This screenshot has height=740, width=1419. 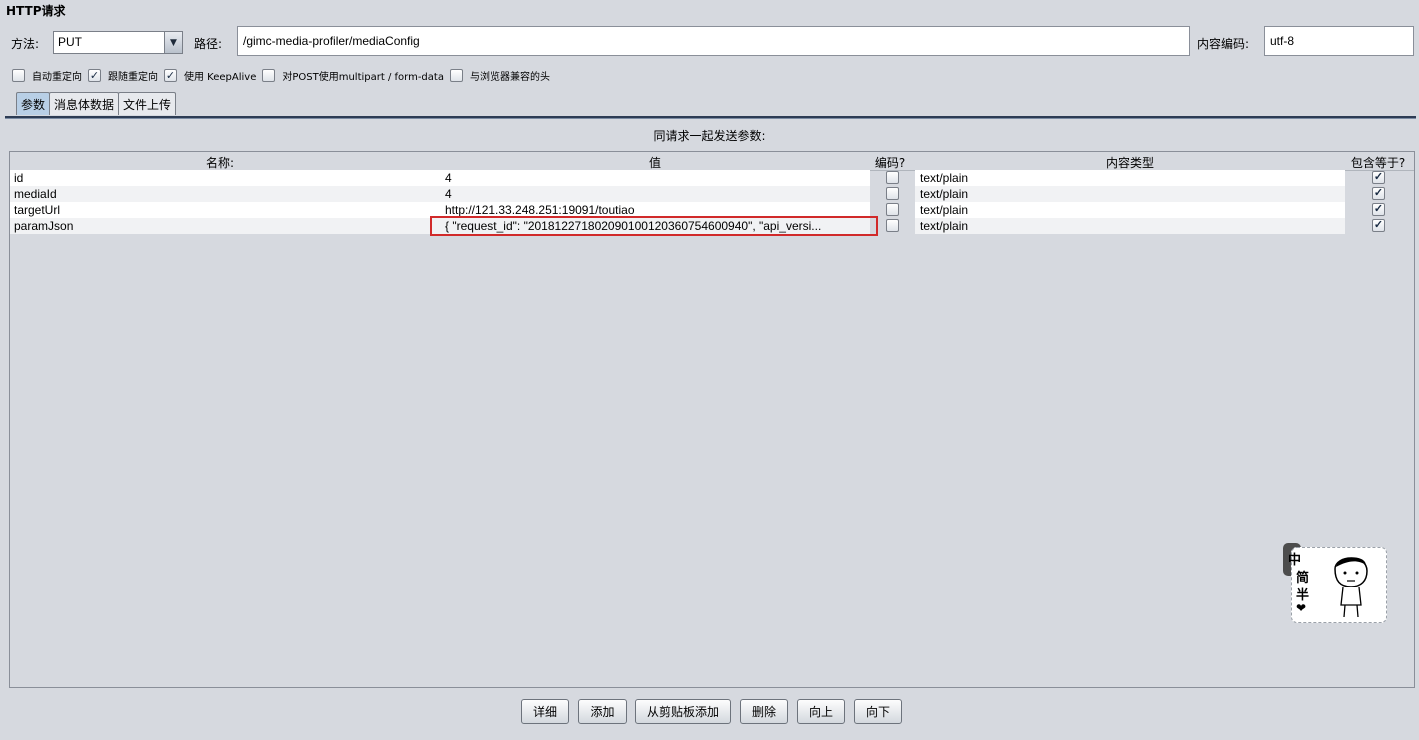 What do you see at coordinates (25, 44) in the screenshot?
I see `method-label: 方法:` at bounding box center [25, 44].